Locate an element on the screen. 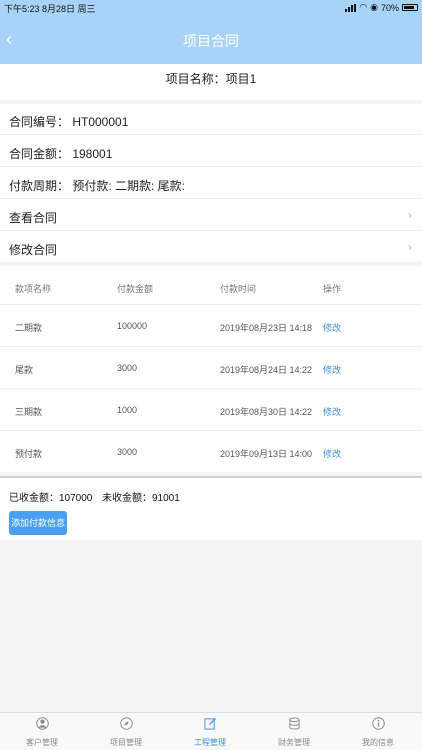 This screenshot has height=750, width=422. location-icon: ◉ is located at coordinates (374, 7).